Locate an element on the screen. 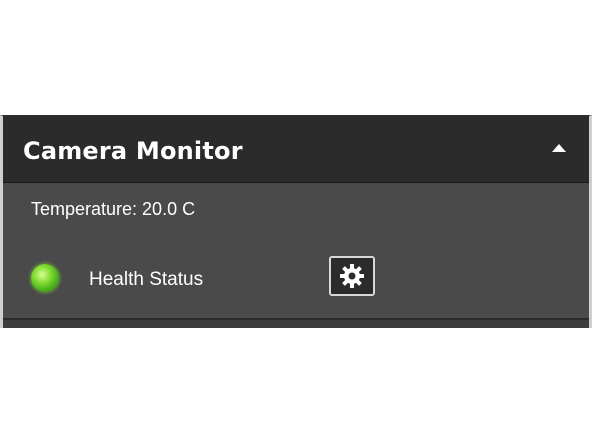 The image size is (592, 444). temperature-readout: Temperature: 20.0 C is located at coordinates (113, 209).